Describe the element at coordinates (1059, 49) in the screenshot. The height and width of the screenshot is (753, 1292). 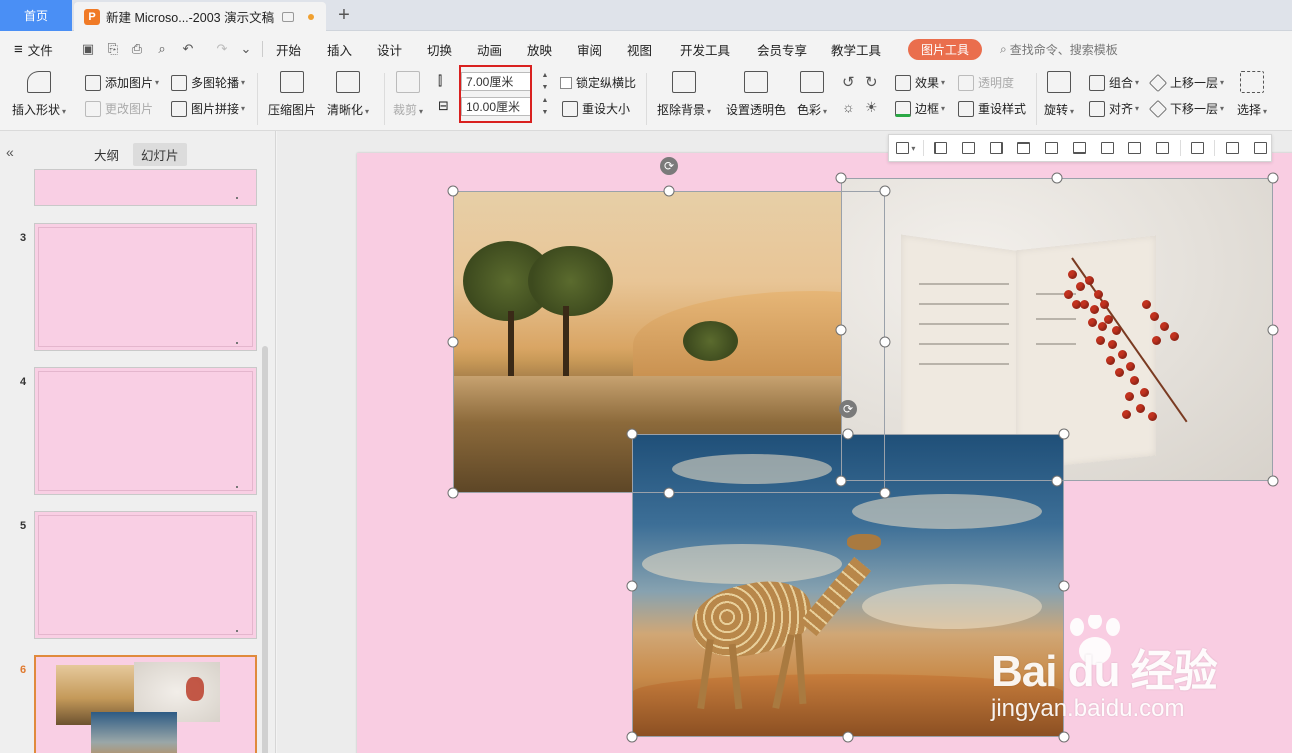
I see `search-commands: ⌕ 查找命令、搜索模板` at that location.